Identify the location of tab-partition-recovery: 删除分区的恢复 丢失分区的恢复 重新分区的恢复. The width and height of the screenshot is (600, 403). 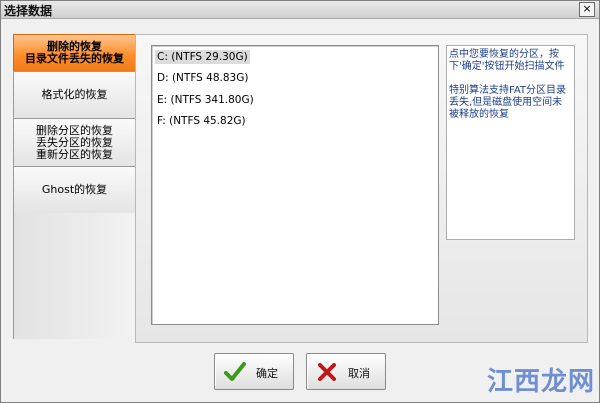
(74, 142).